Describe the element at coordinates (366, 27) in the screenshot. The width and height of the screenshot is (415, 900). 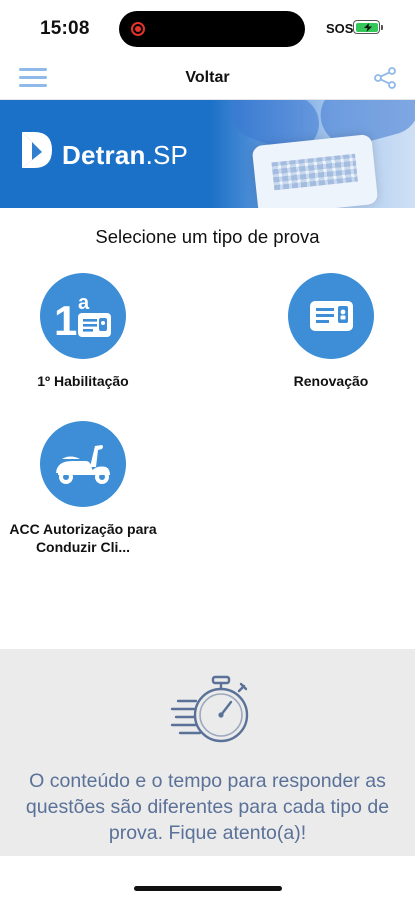
I see `battery-charging-icon` at that location.